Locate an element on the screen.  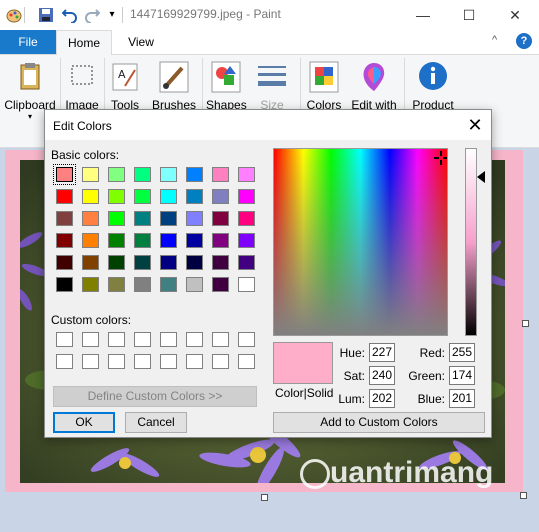
lum-input: 202 is located at coordinates (382, 398).